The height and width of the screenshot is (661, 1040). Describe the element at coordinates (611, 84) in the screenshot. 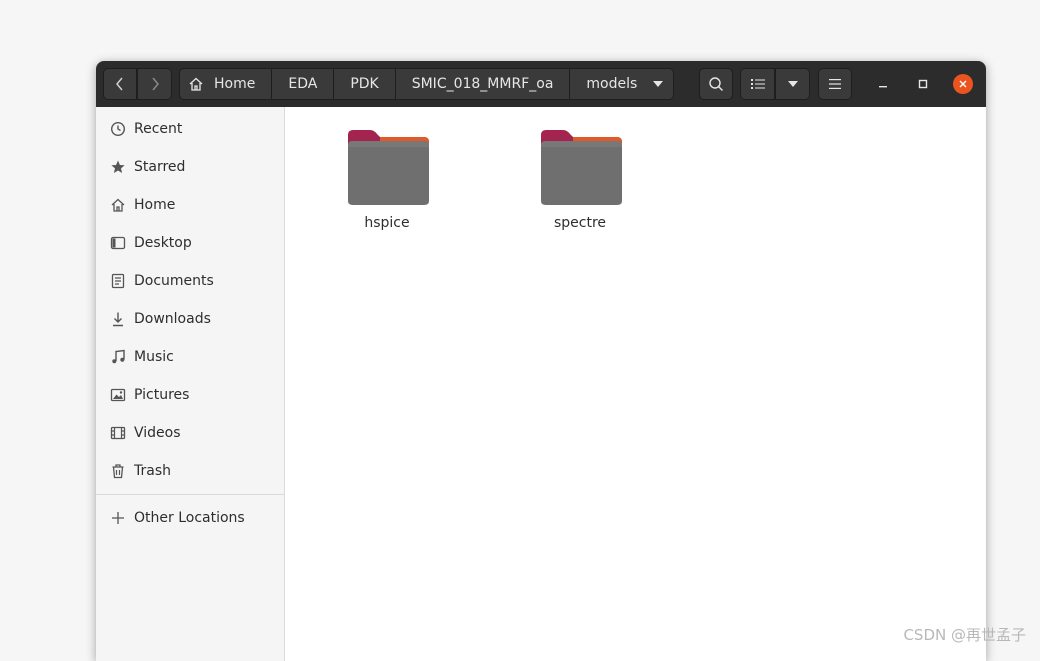

I see `breadcrumb-label: models` at that location.